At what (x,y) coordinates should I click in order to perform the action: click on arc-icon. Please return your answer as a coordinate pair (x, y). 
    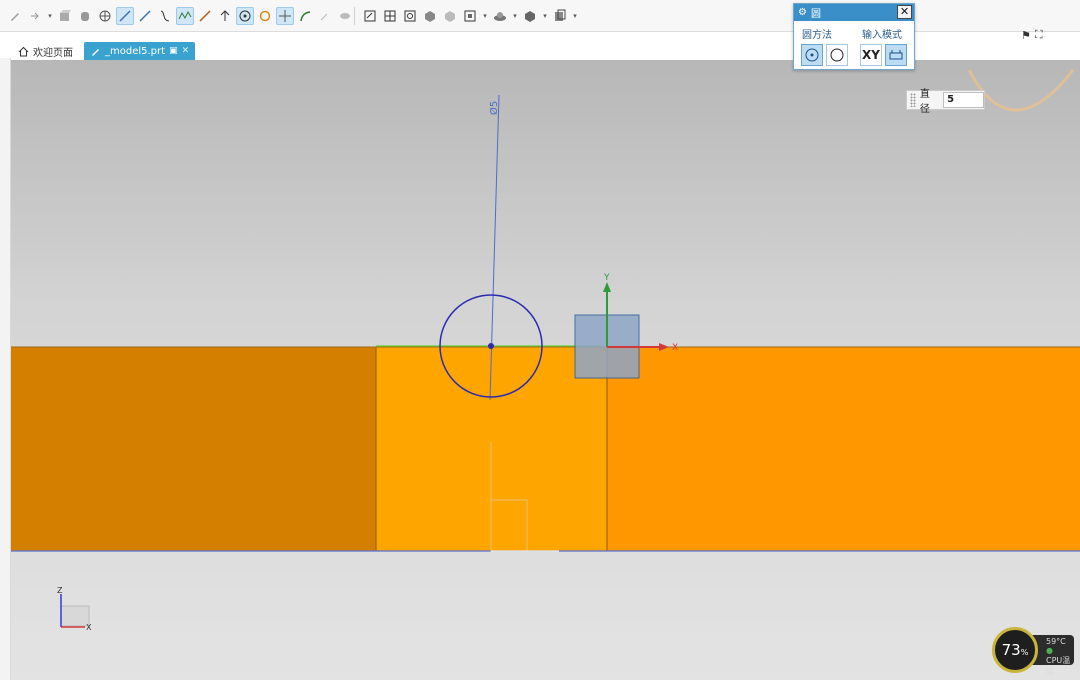
    Looking at the image, I should click on (265, 16).